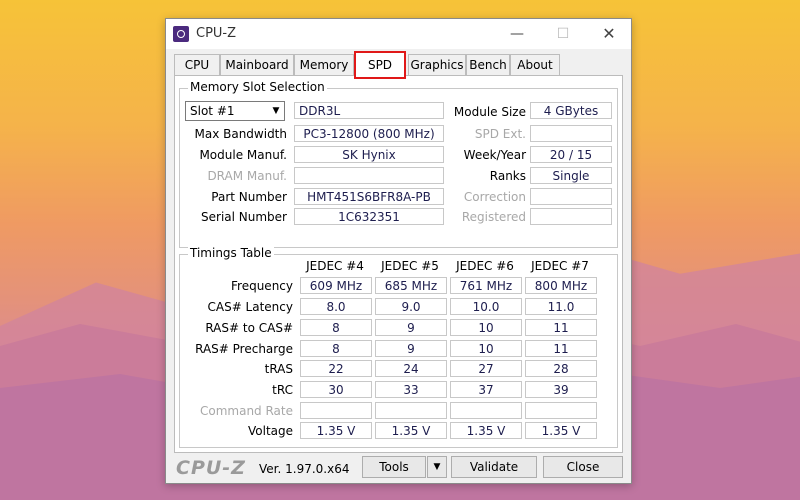  I want to click on registered-label: Registered, so click(493, 217).